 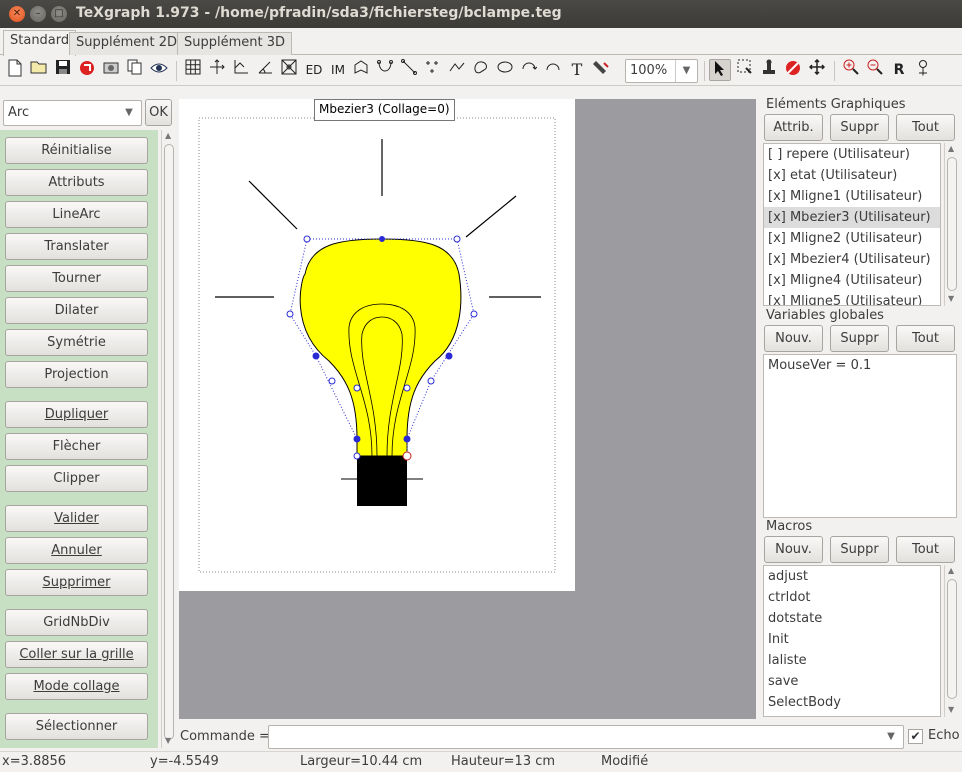 What do you see at coordinates (852, 618) in the screenshot?
I see `list-item: dotstate` at bounding box center [852, 618].